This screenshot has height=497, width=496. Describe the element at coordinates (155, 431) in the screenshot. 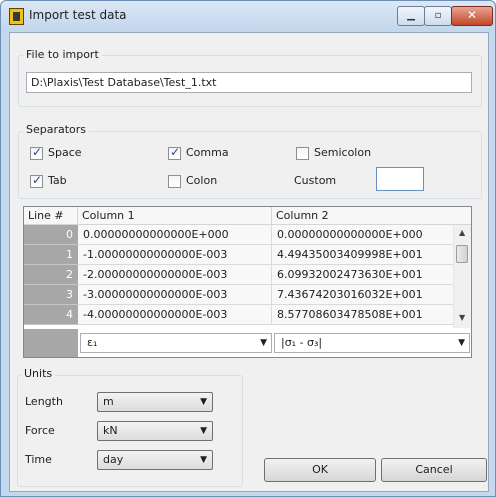

I see `force-unit-select: kN ▼` at that location.